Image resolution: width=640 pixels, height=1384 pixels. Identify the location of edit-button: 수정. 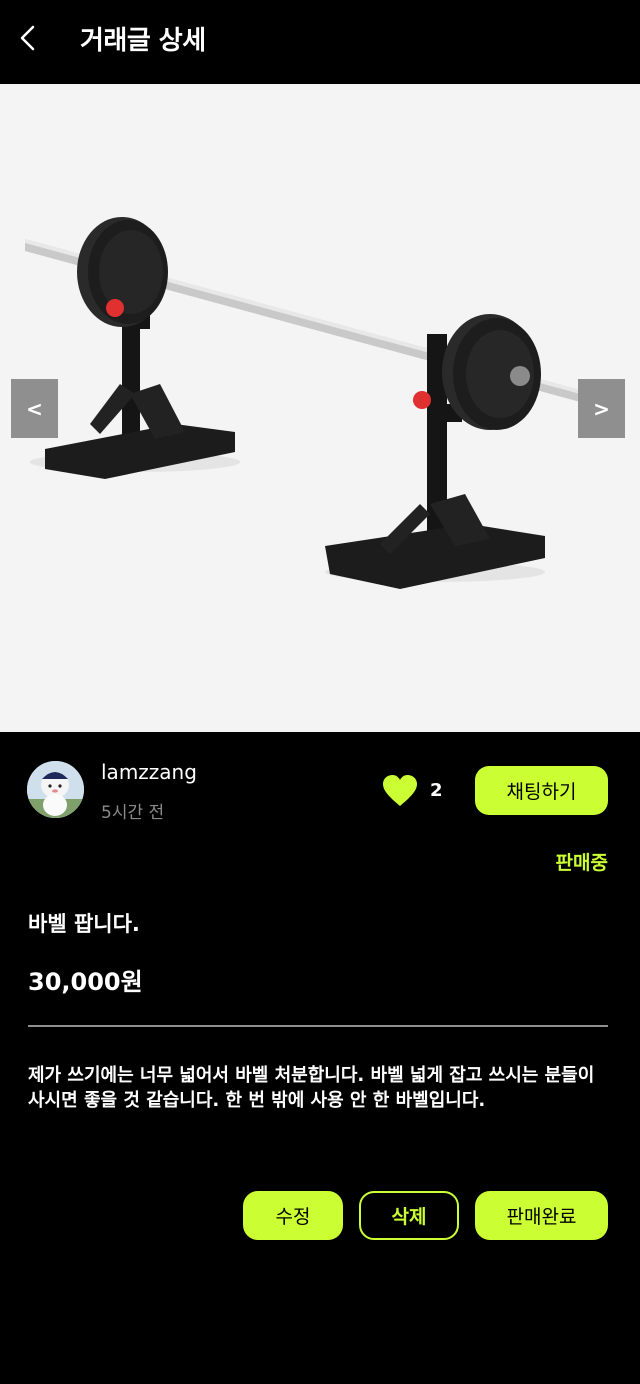
(293, 1215).